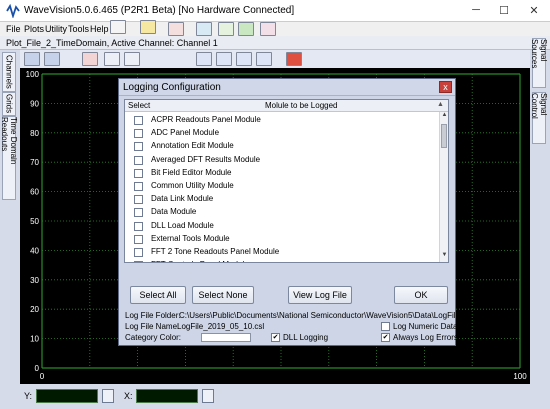 Image resolution: width=550 pixels, height=409 pixels. I want to click on tab-channels: Channels, so click(9, 72).